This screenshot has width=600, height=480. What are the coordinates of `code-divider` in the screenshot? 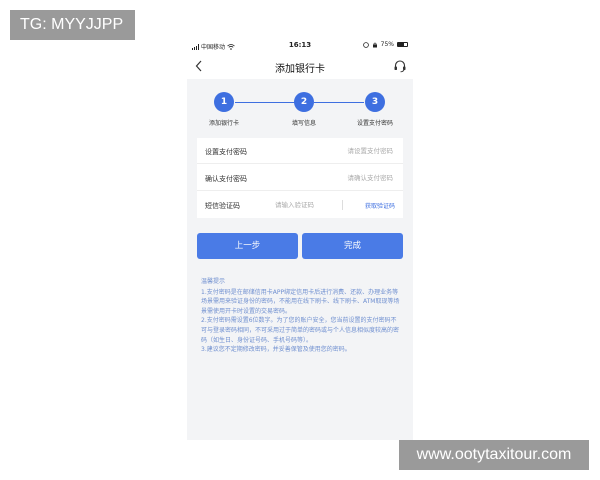 It's located at (342, 205).